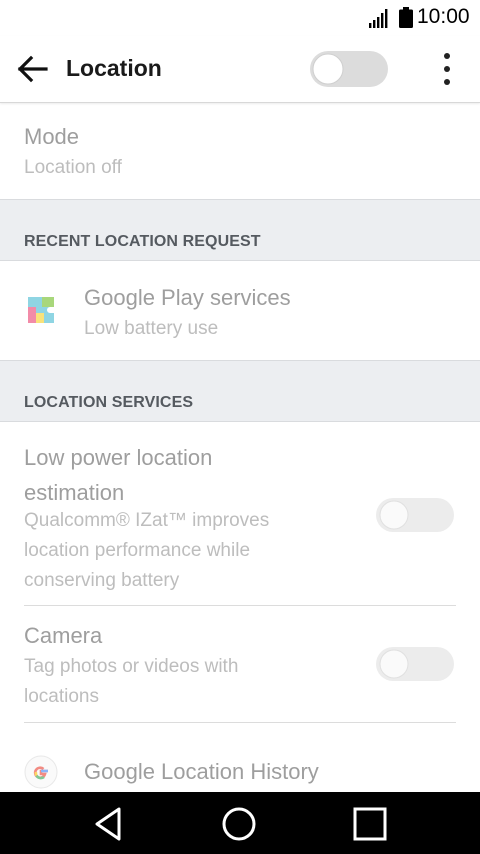 The width and height of the screenshot is (480, 854). I want to click on camera-description: Tag photos or videos with locations, so click(131, 681).